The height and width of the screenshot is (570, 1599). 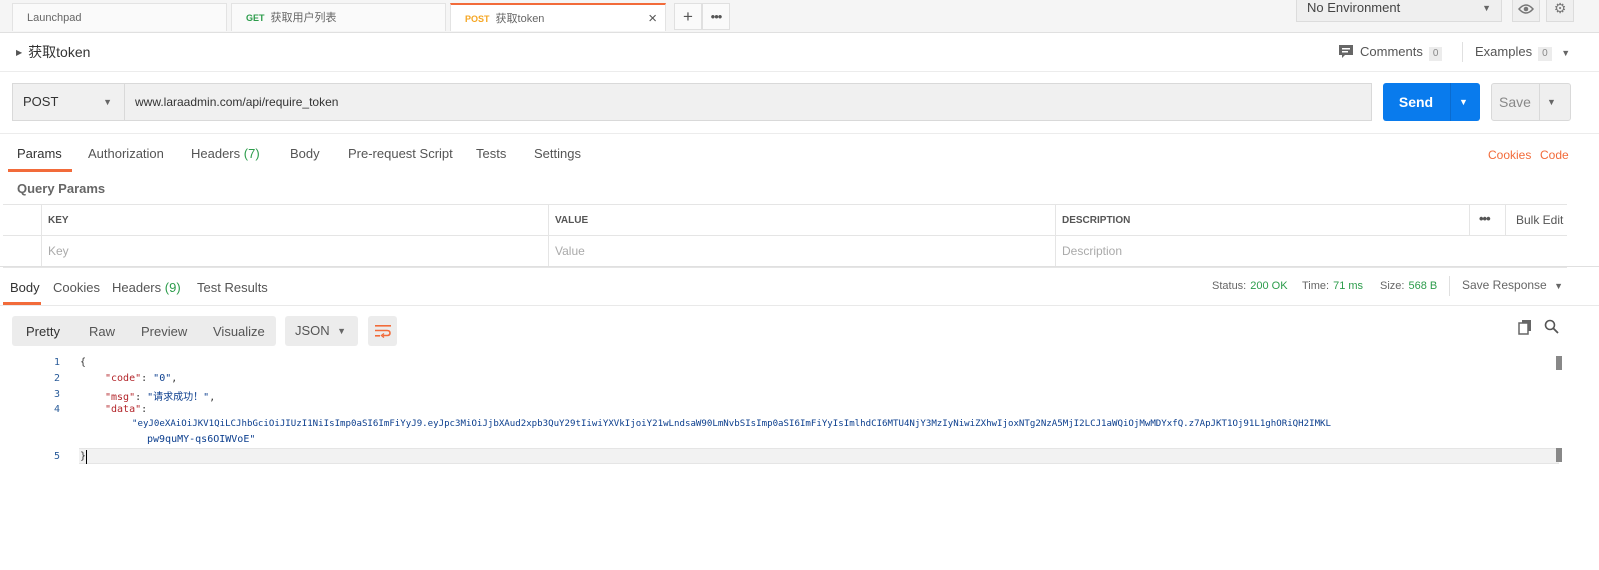 What do you see at coordinates (58, 251) in the screenshot?
I see `key-input: Key` at bounding box center [58, 251].